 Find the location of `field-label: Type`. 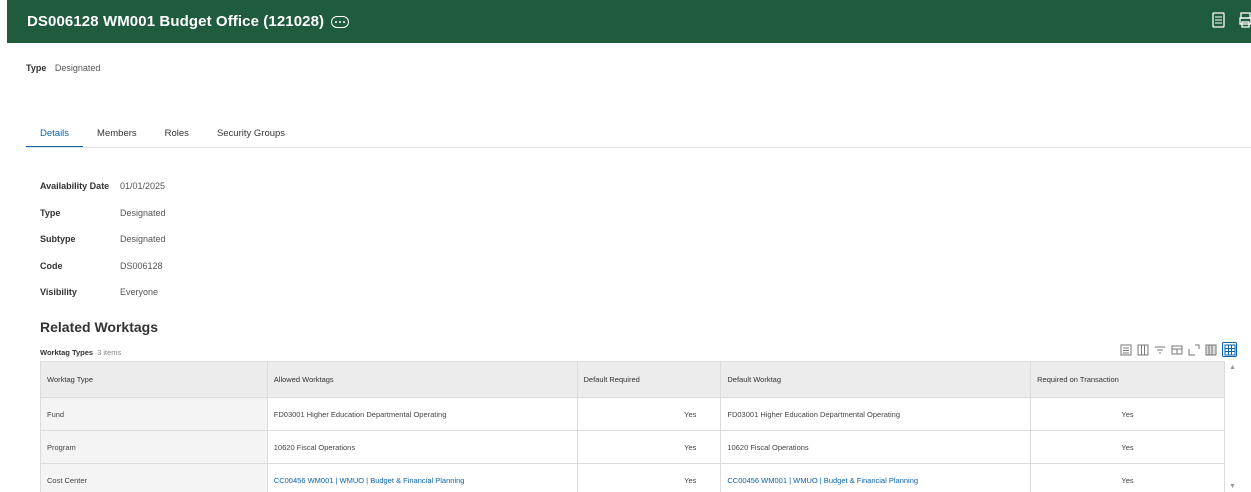

field-label: Type is located at coordinates (50, 212).